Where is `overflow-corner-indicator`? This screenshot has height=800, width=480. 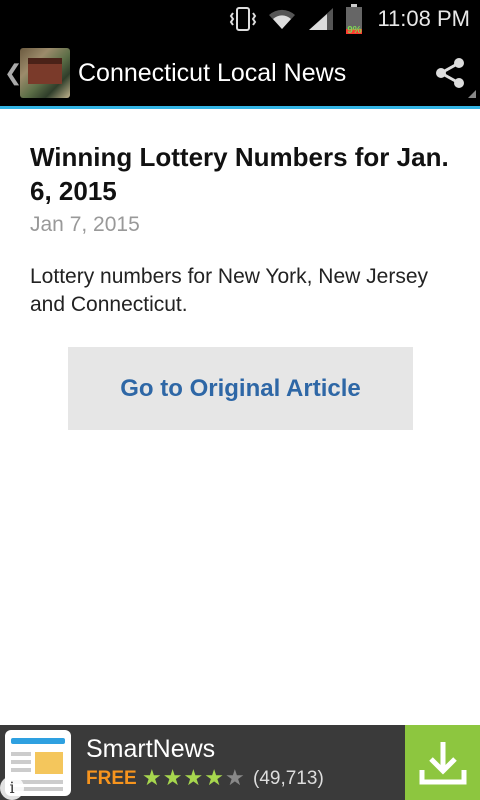 overflow-corner-indicator is located at coordinates (472, 94).